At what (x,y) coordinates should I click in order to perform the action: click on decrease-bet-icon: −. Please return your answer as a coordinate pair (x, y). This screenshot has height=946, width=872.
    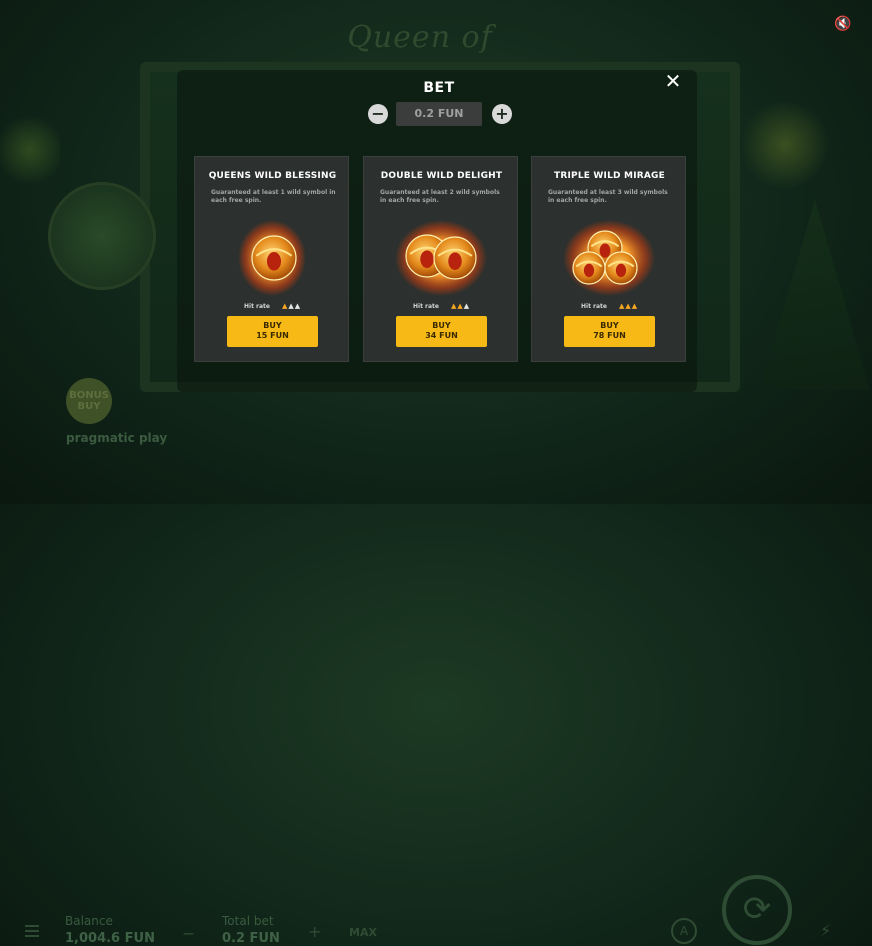
    Looking at the image, I should click on (188, 933).